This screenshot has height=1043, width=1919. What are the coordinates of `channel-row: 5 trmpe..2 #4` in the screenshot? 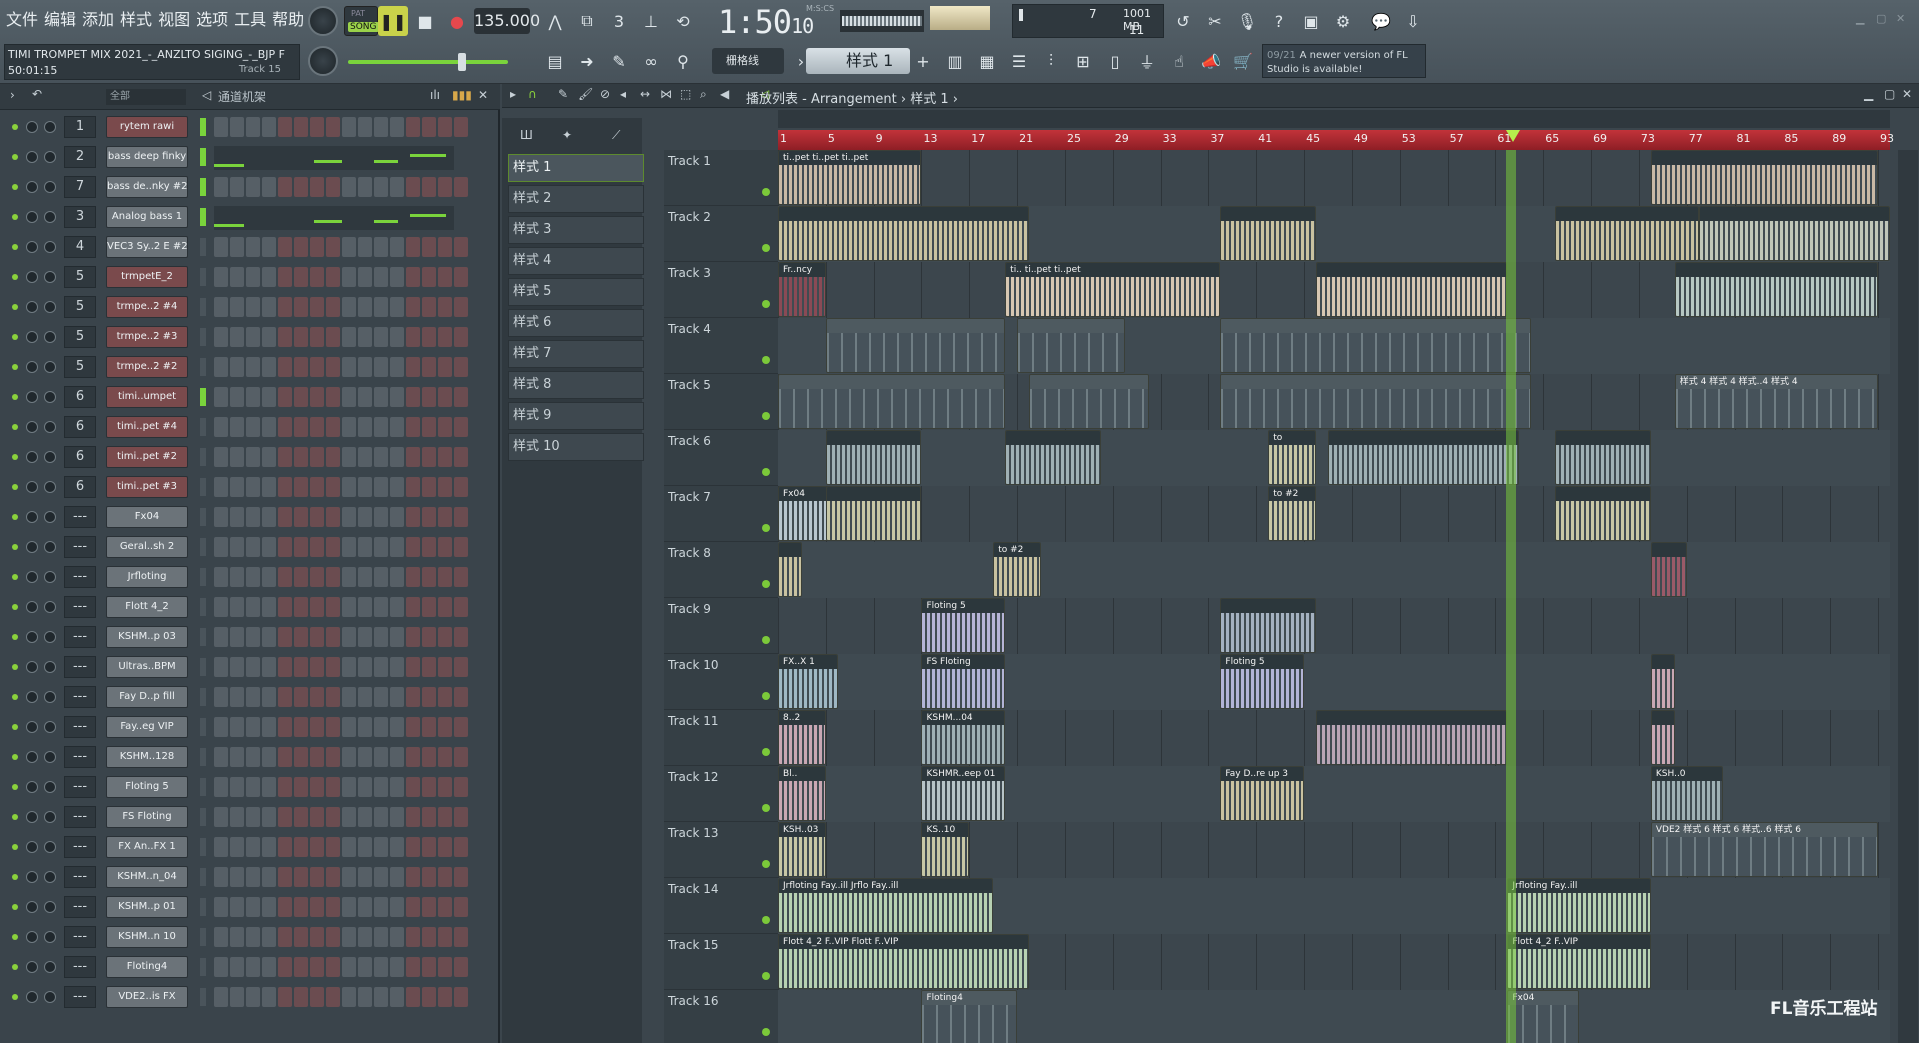 It's located at (248, 307).